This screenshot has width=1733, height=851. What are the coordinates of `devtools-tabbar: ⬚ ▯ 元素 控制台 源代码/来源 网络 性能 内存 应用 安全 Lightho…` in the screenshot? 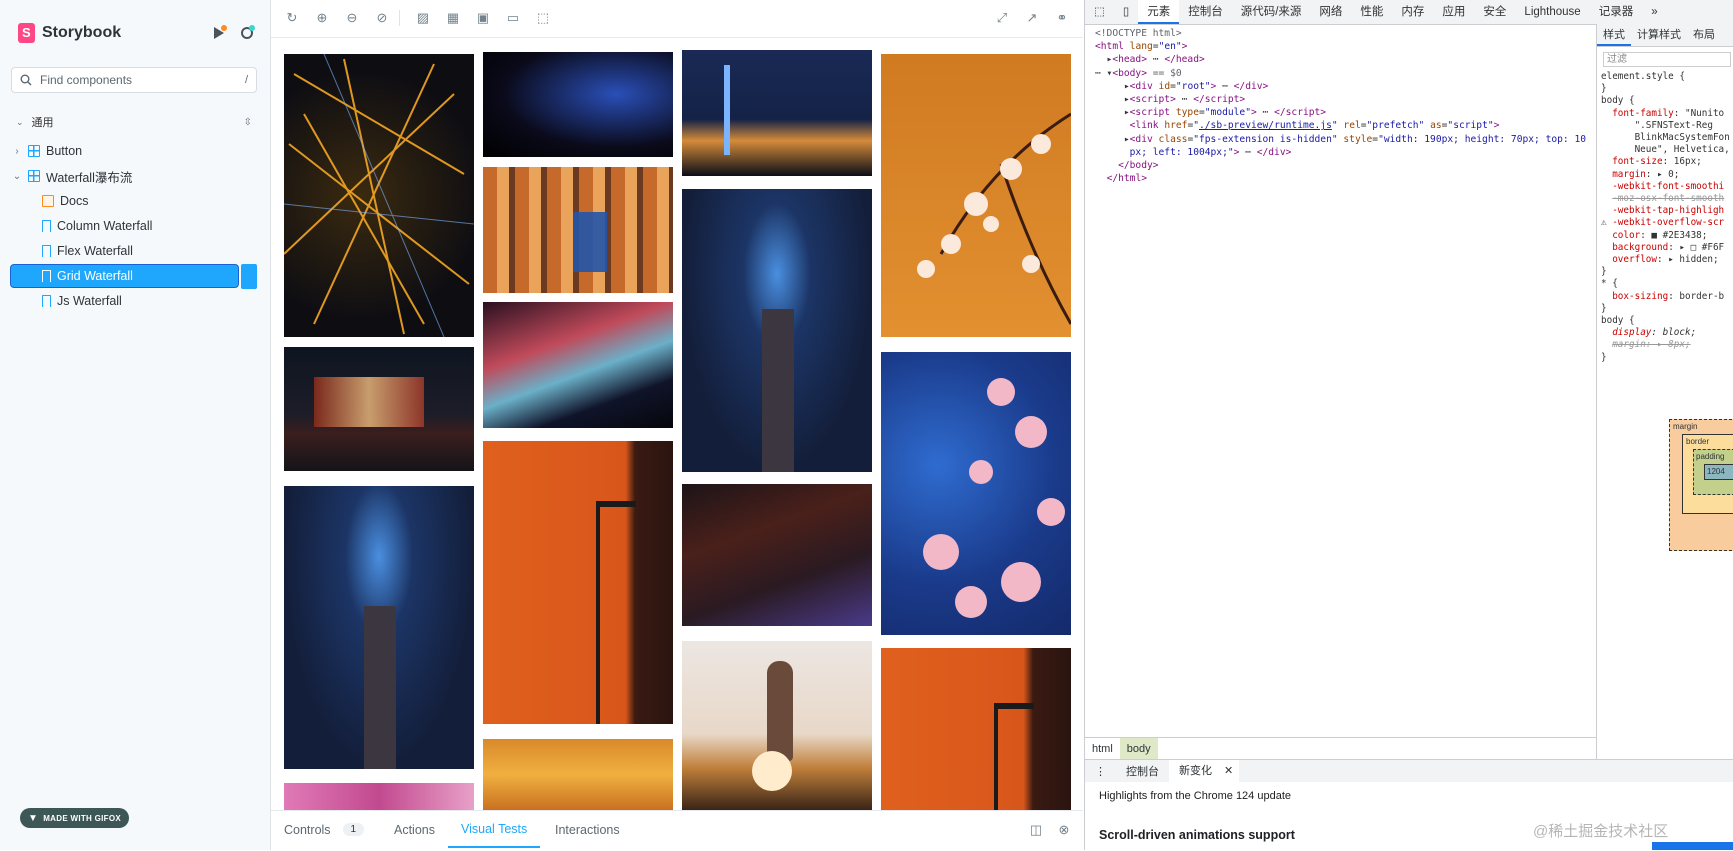 It's located at (1409, 12).